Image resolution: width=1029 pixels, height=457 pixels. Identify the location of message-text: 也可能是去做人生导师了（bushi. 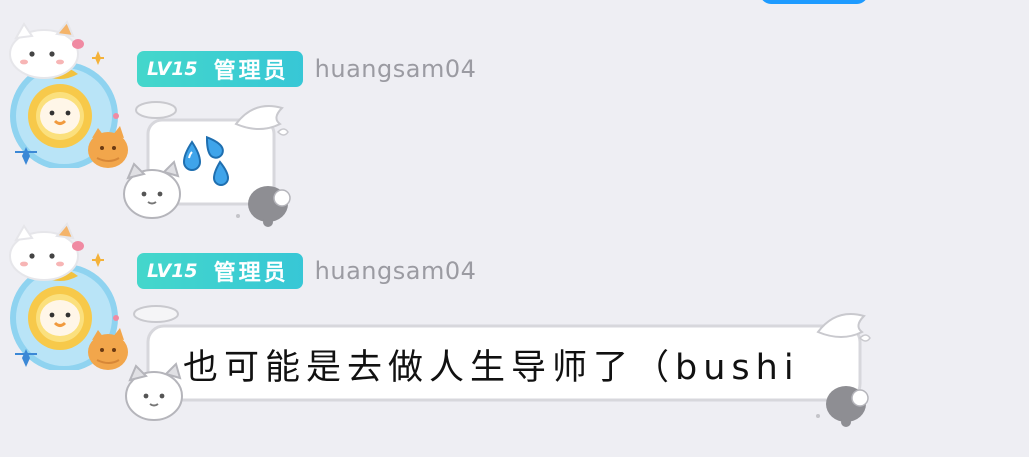
(491, 364).